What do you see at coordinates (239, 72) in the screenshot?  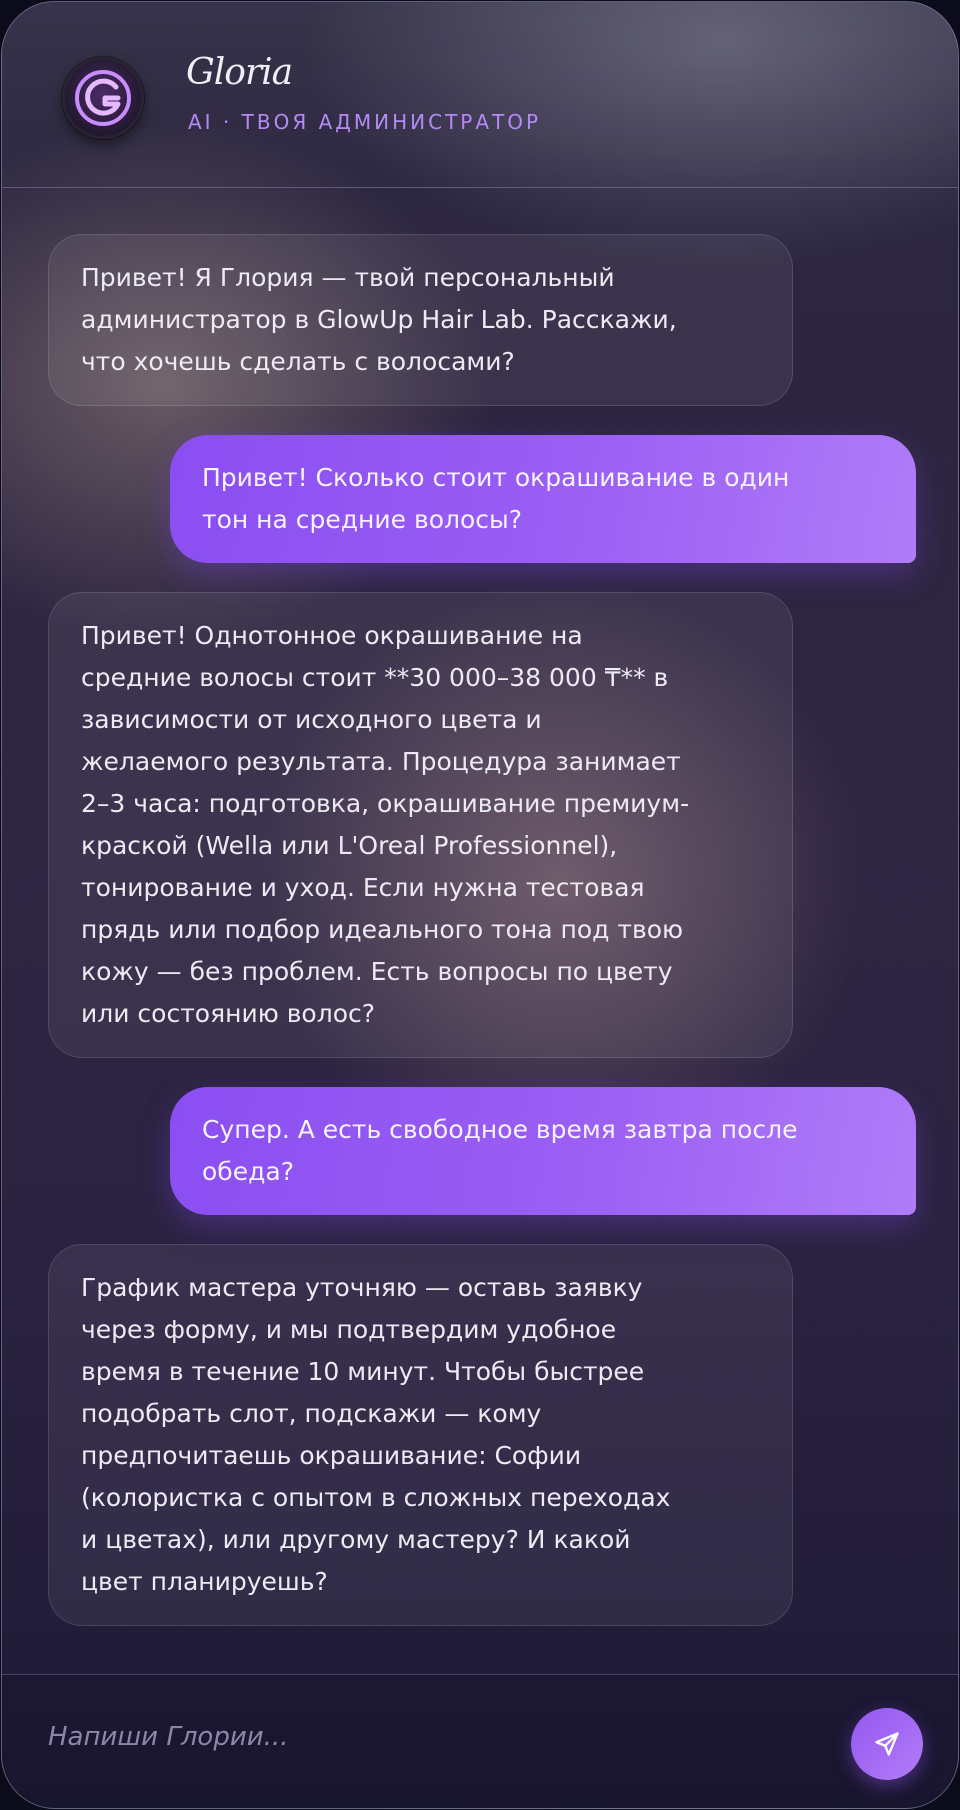 I see `assistant-name: Gloria` at bounding box center [239, 72].